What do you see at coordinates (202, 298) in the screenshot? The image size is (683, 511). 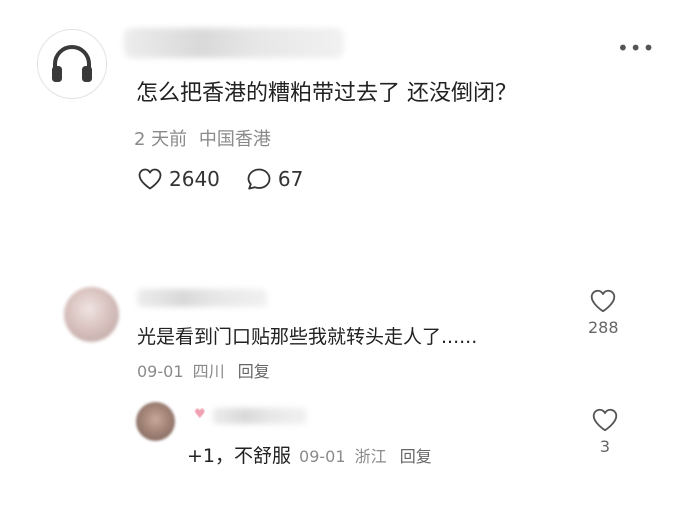 I see `commenter-name-blurred` at bounding box center [202, 298].